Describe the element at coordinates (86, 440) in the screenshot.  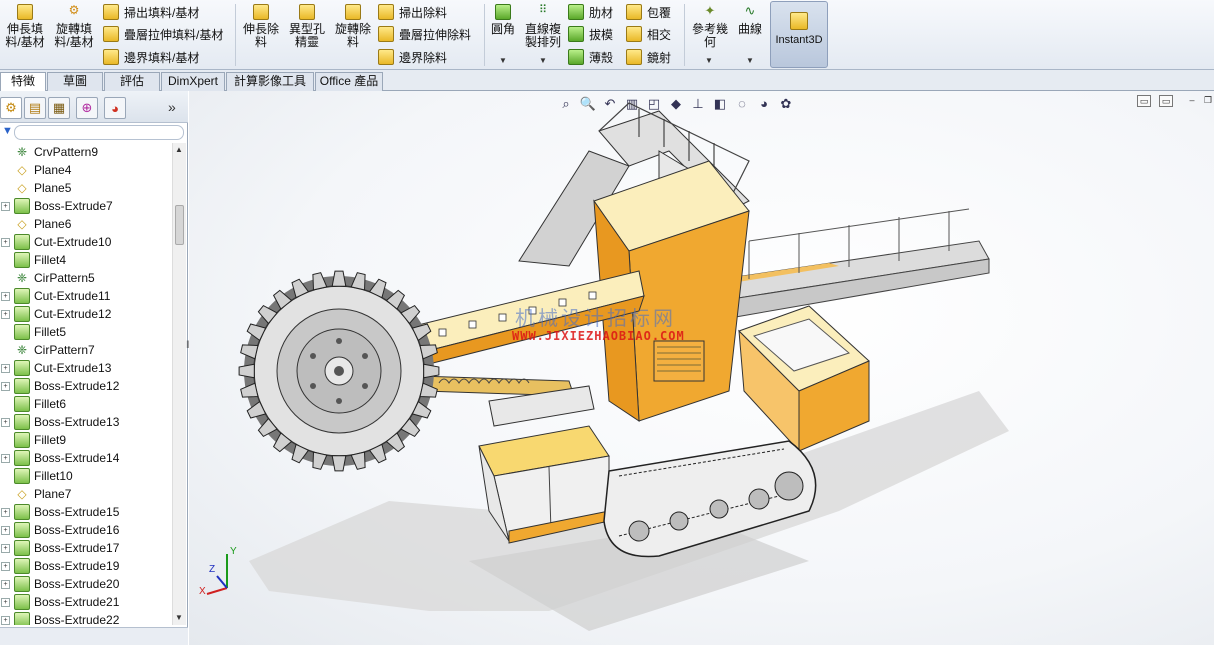
I see `tree-item: Fillet9` at that location.